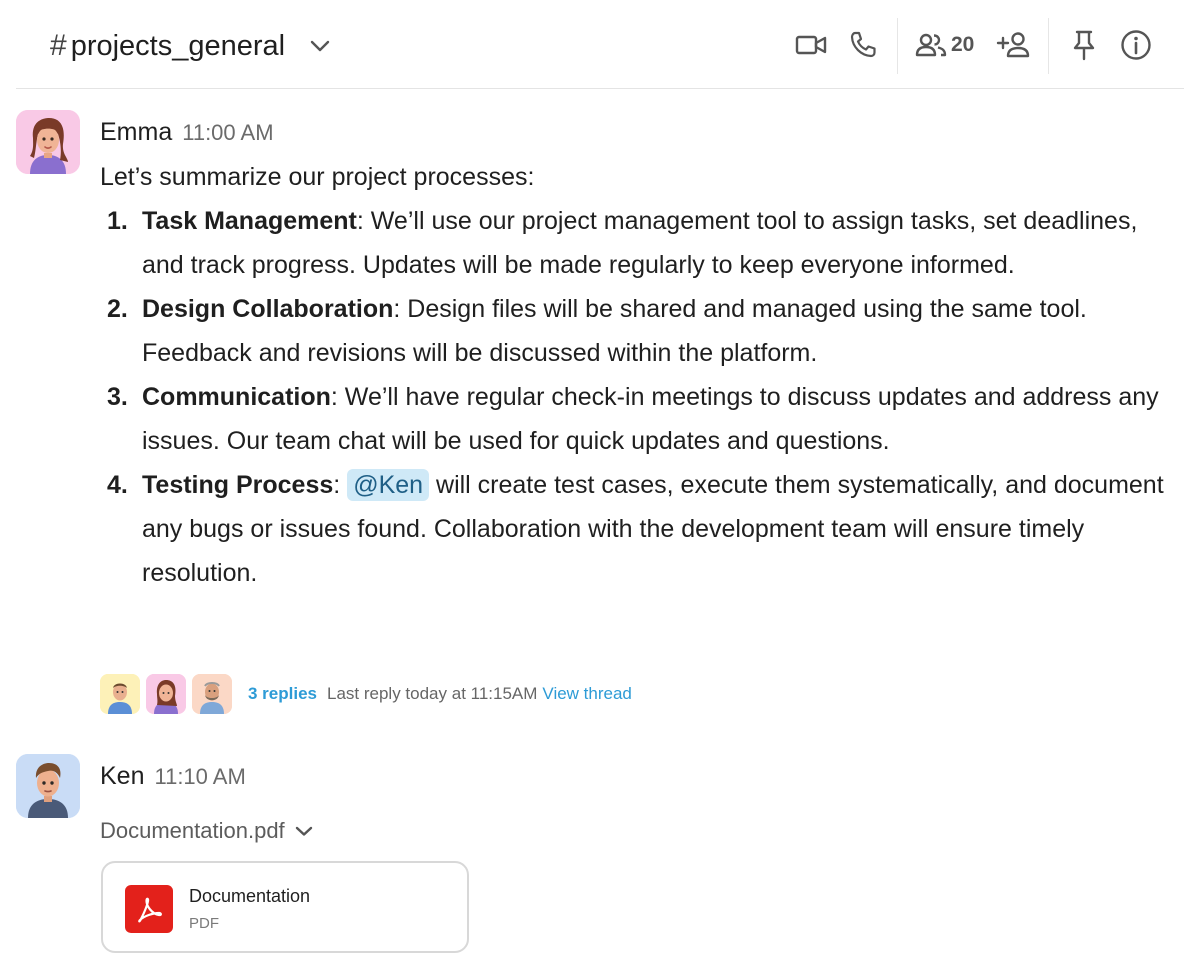 This screenshot has height=970, width=1200. I want to click on avatar-emma, so click(48, 142).